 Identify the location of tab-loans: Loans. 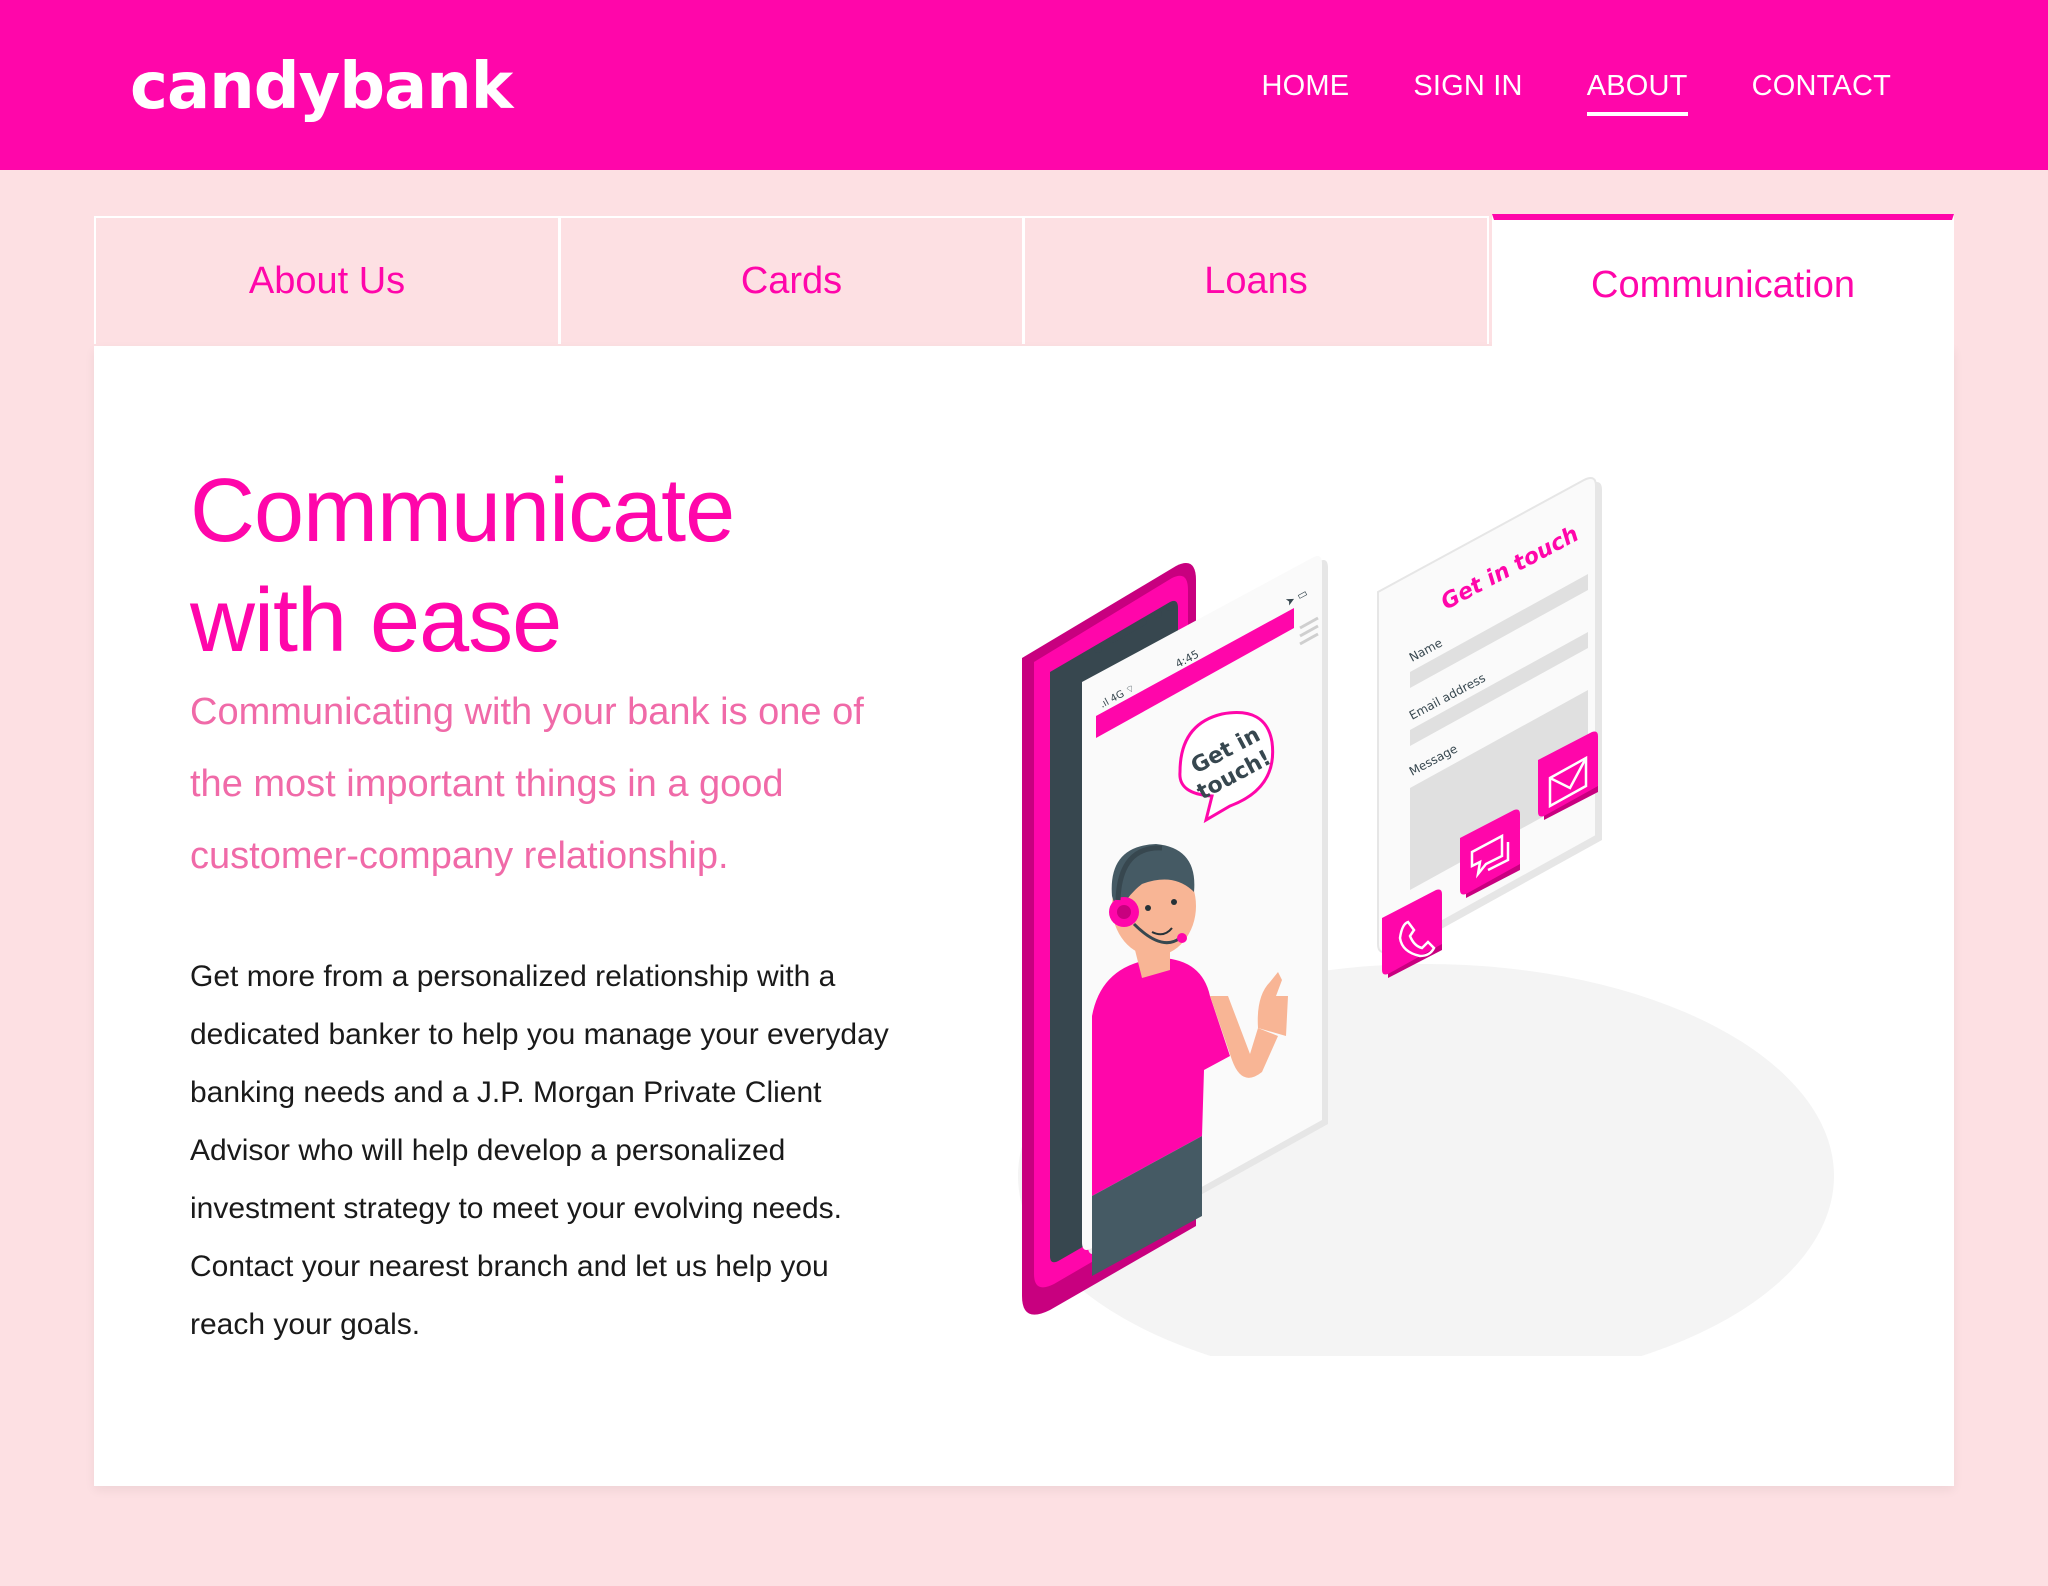
(1256, 280).